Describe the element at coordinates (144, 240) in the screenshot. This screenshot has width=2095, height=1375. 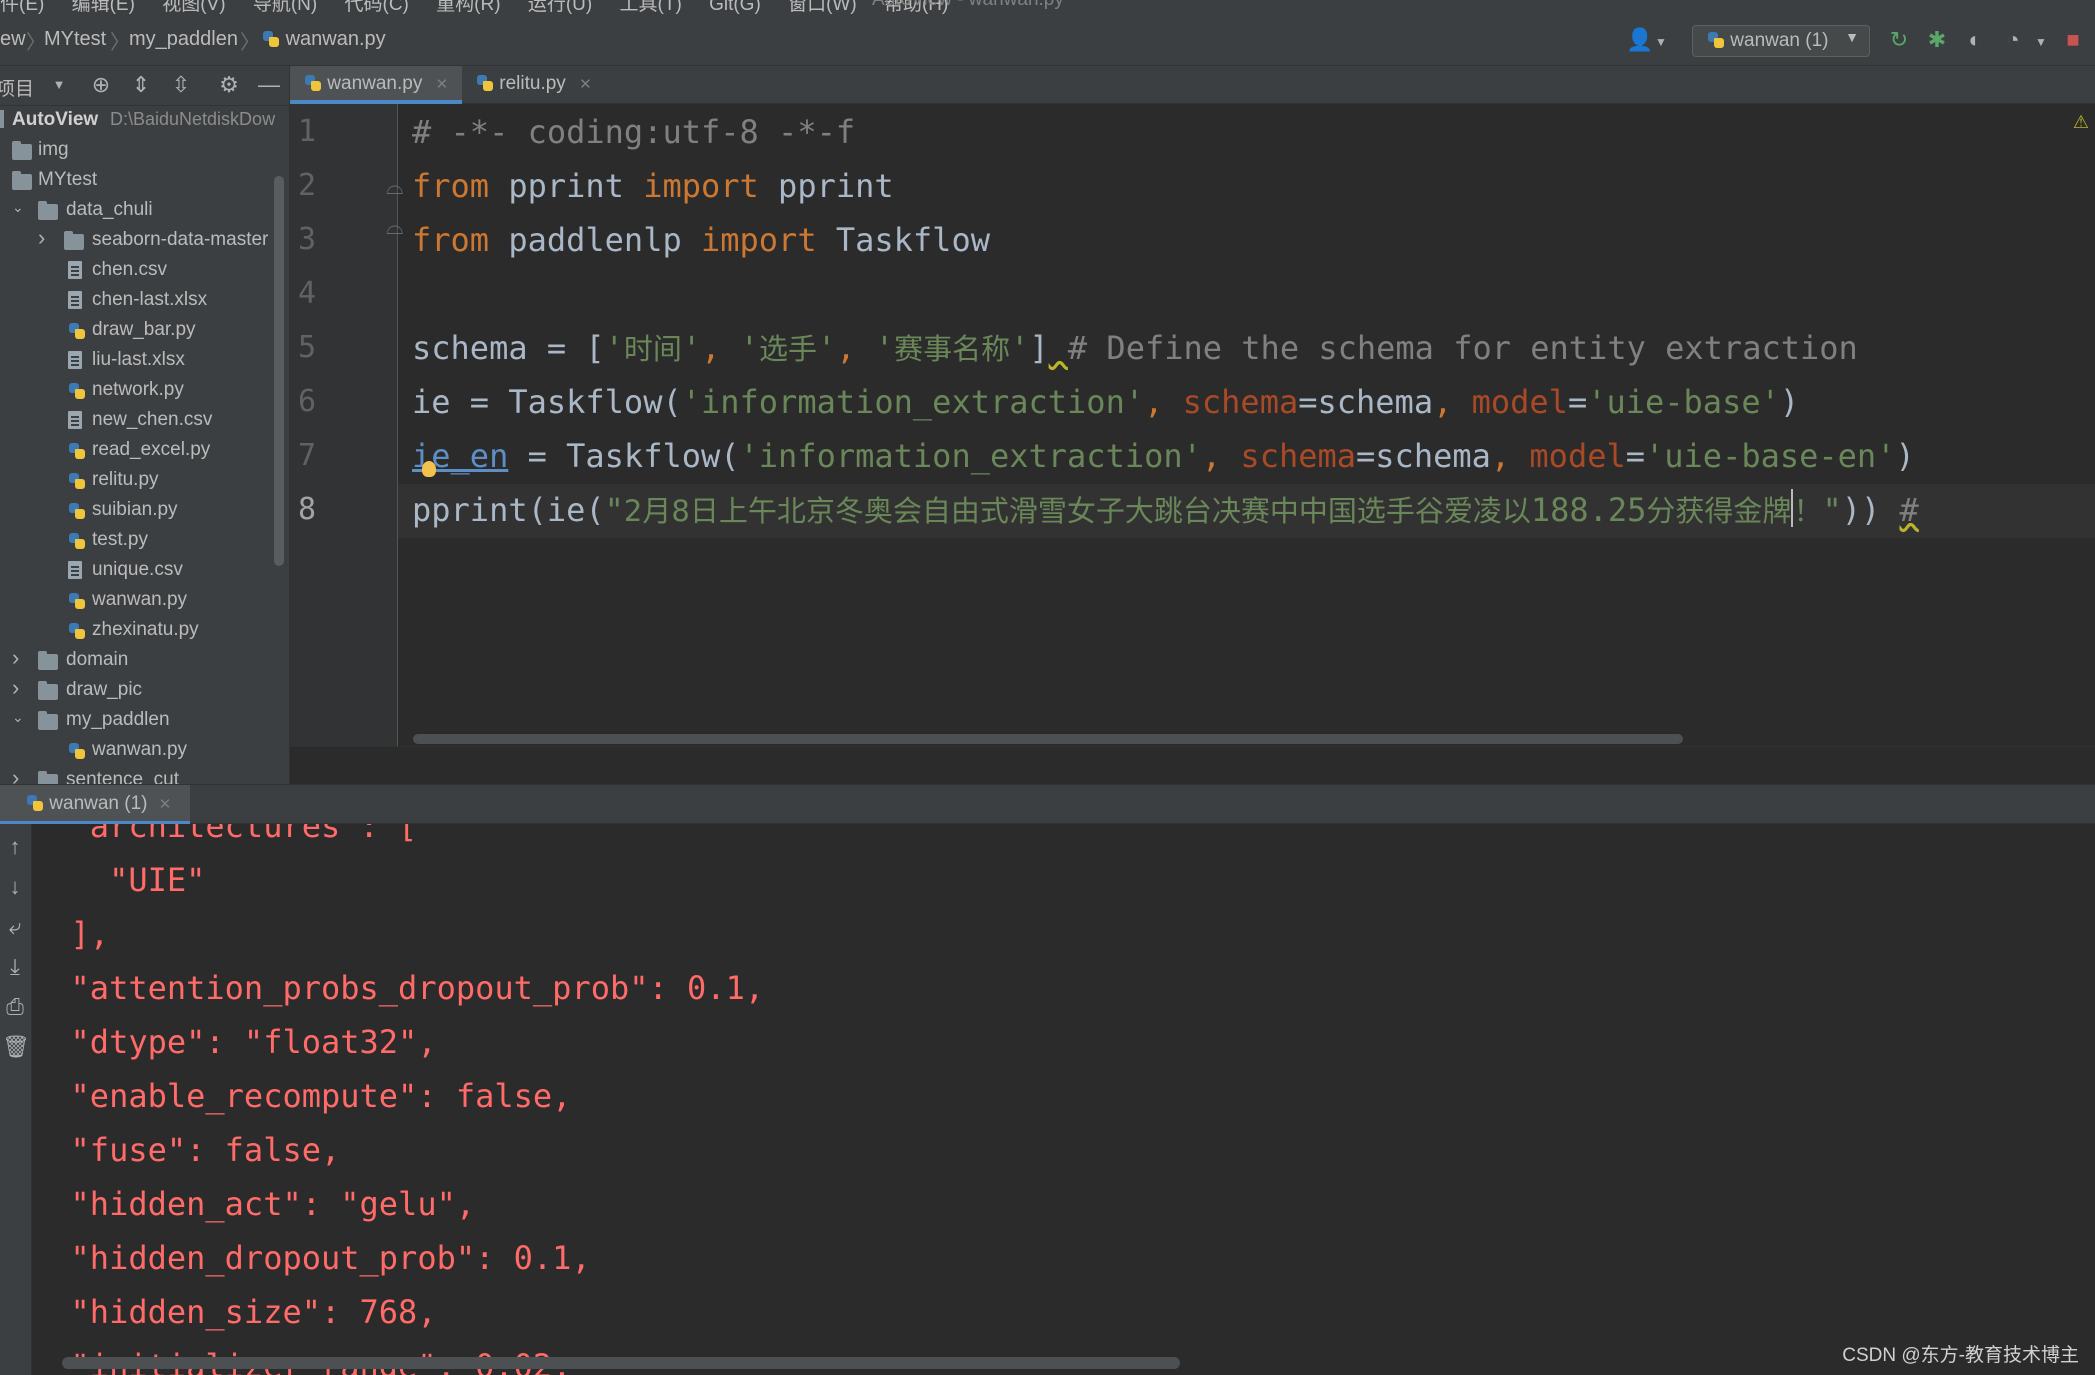
I see `tree-item: › seaborn-data-master` at that location.